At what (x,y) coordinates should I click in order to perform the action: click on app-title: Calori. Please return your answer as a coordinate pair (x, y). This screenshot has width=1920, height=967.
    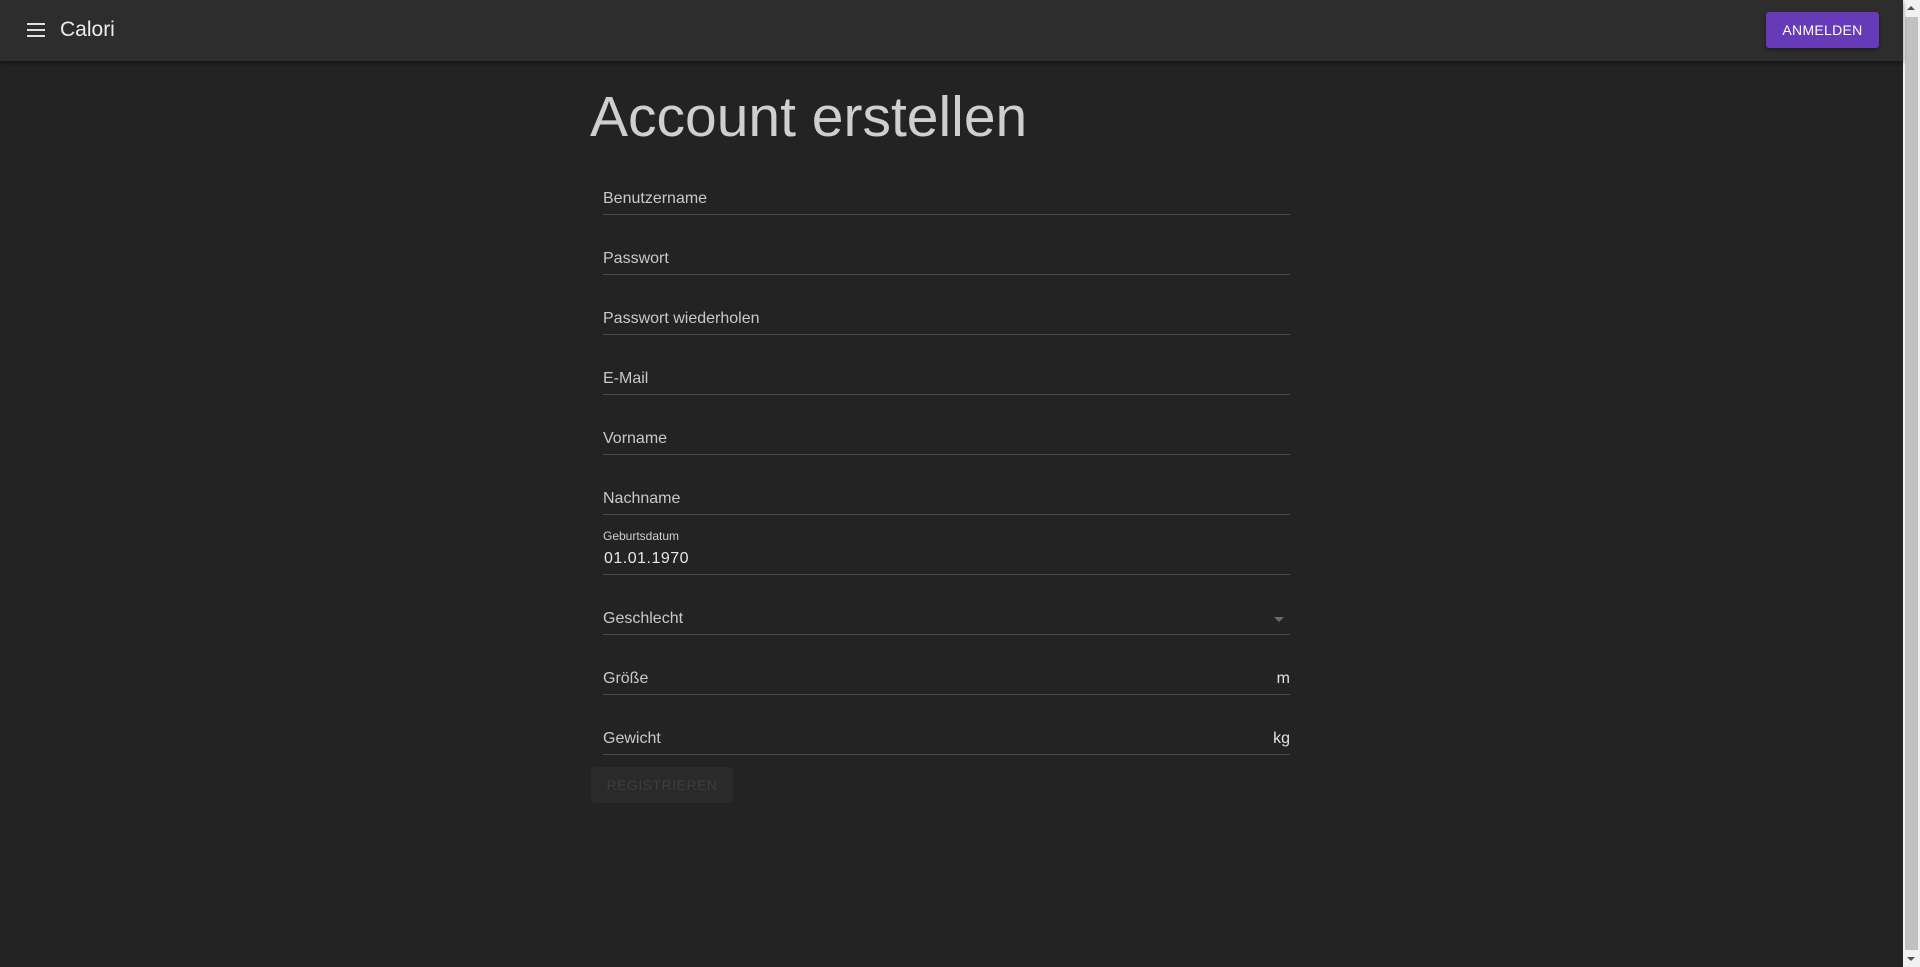
    Looking at the image, I should click on (87, 29).